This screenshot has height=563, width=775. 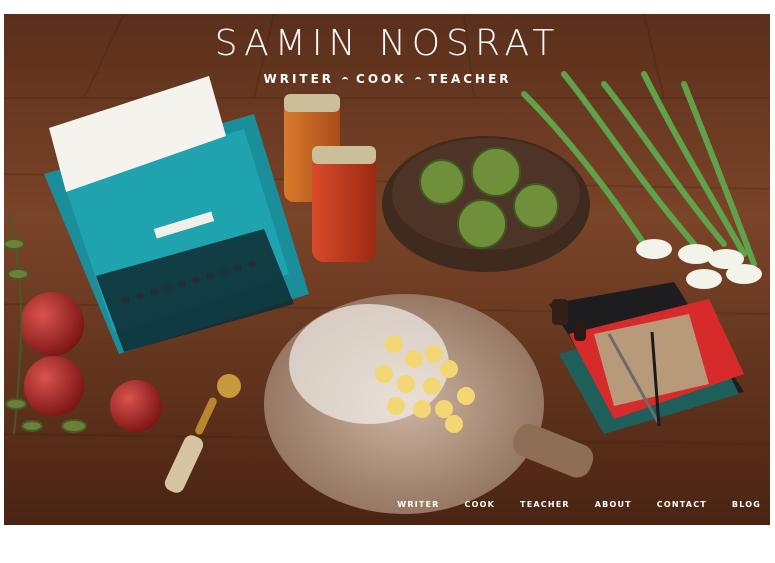 I want to click on nav-about: ABOUT, so click(x=613, y=504).